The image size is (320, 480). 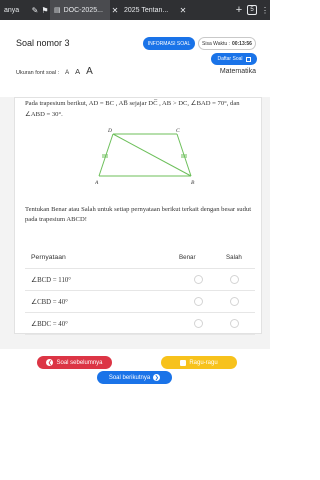 I want to click on font-size-small: A, so click(x=67, y=73).